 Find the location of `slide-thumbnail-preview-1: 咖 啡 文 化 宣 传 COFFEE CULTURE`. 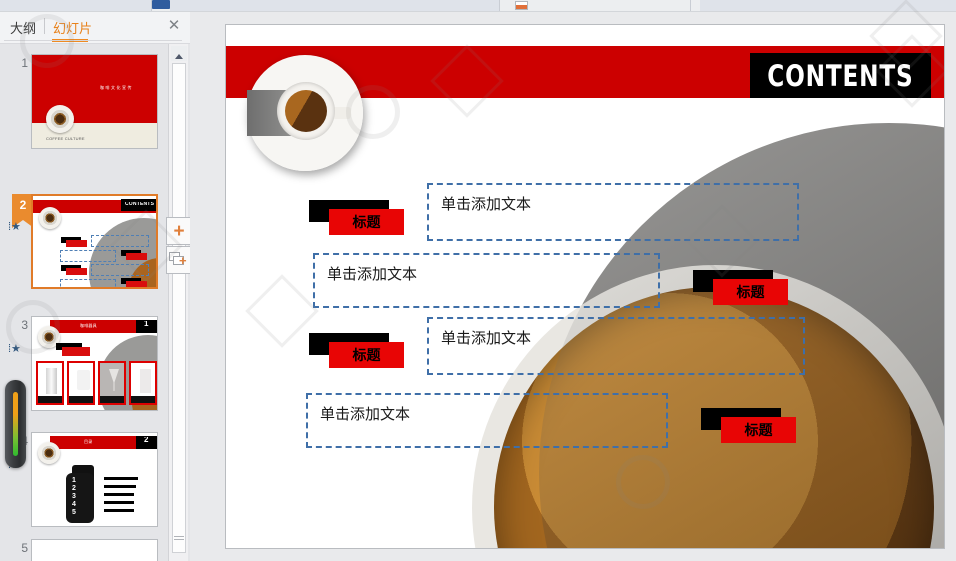

slide-thumbnail-preview-1: 咖 啡 文 化 宣 传 COFFEE CULTURE is located at coordinates (94, 101).